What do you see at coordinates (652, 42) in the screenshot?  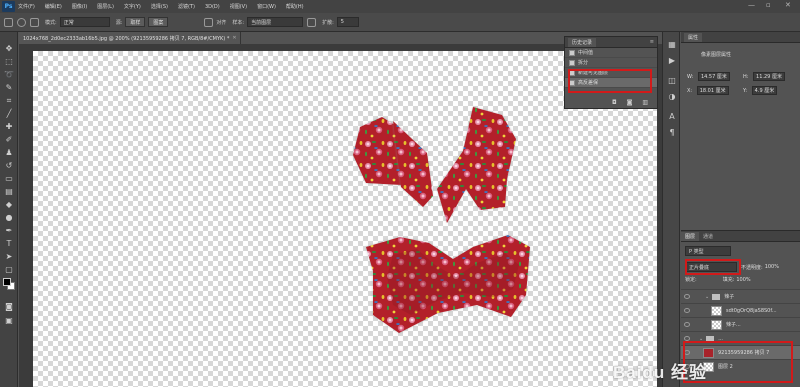 I see `panel-menu-icon: ≡` at bounding box center [652, 42].